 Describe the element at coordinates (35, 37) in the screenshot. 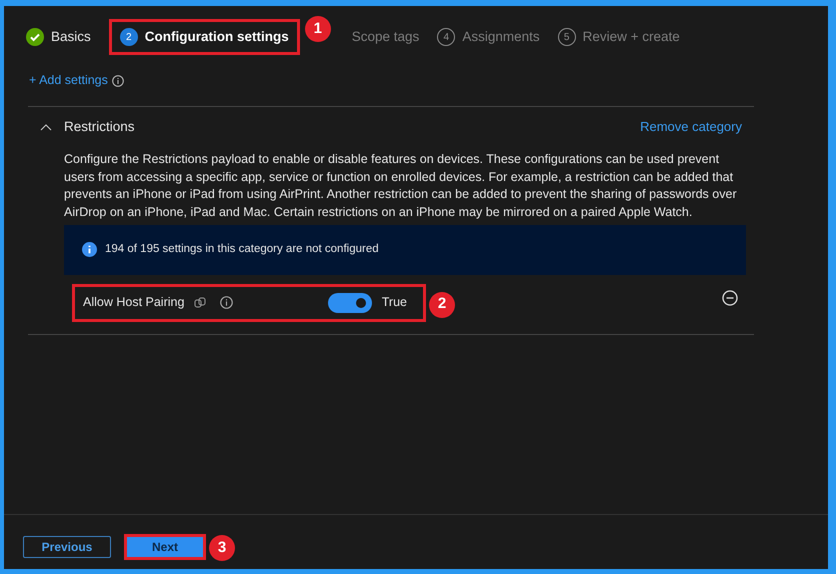

I see `check-icon` at that location.